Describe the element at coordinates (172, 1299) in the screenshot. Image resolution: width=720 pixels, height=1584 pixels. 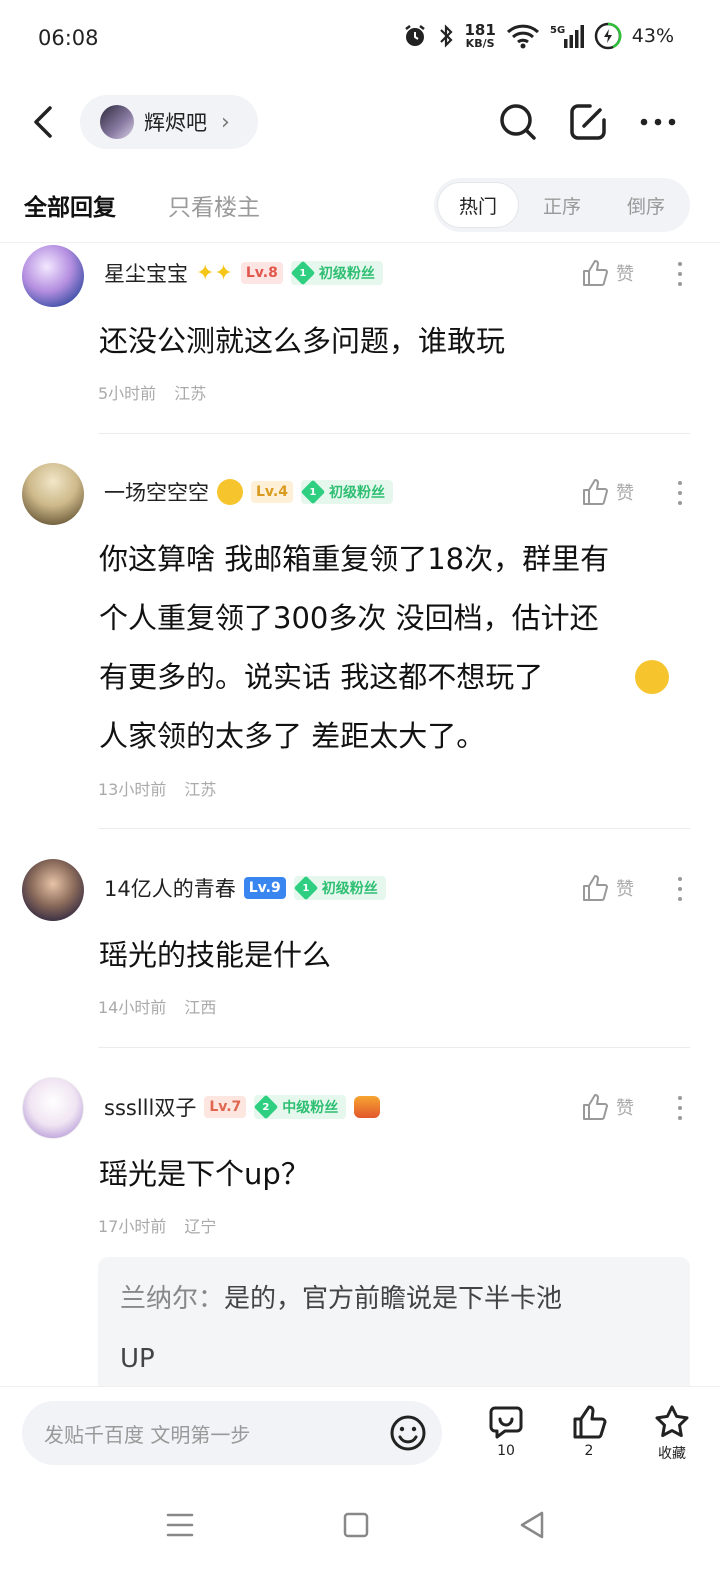
I see `sub-reply-author: 兰纳尔：` at that location.